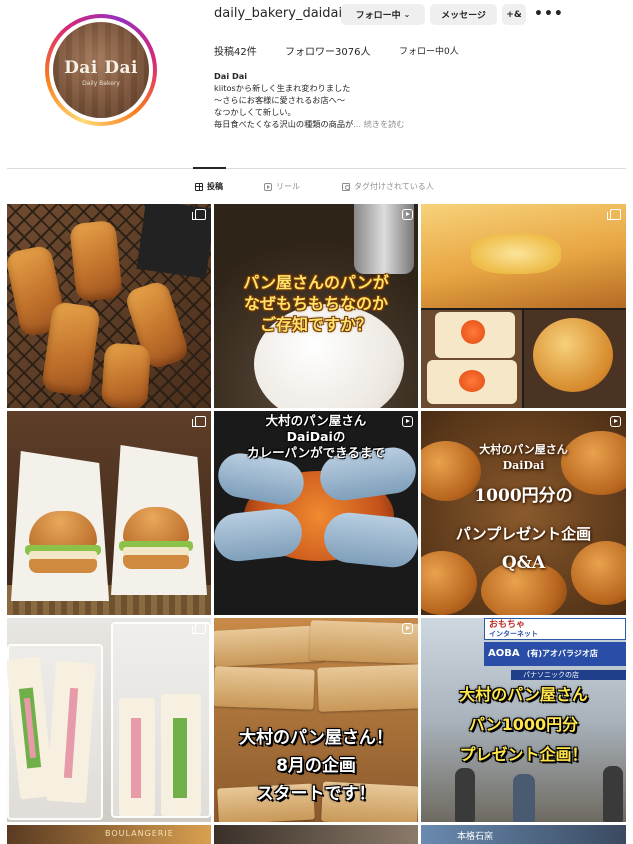 The width and height of the screenshot is (633, 844). I want to click on post-tile: 大村のパン屋さん！ 8月の企画 スタートです！, so click(316, 720).